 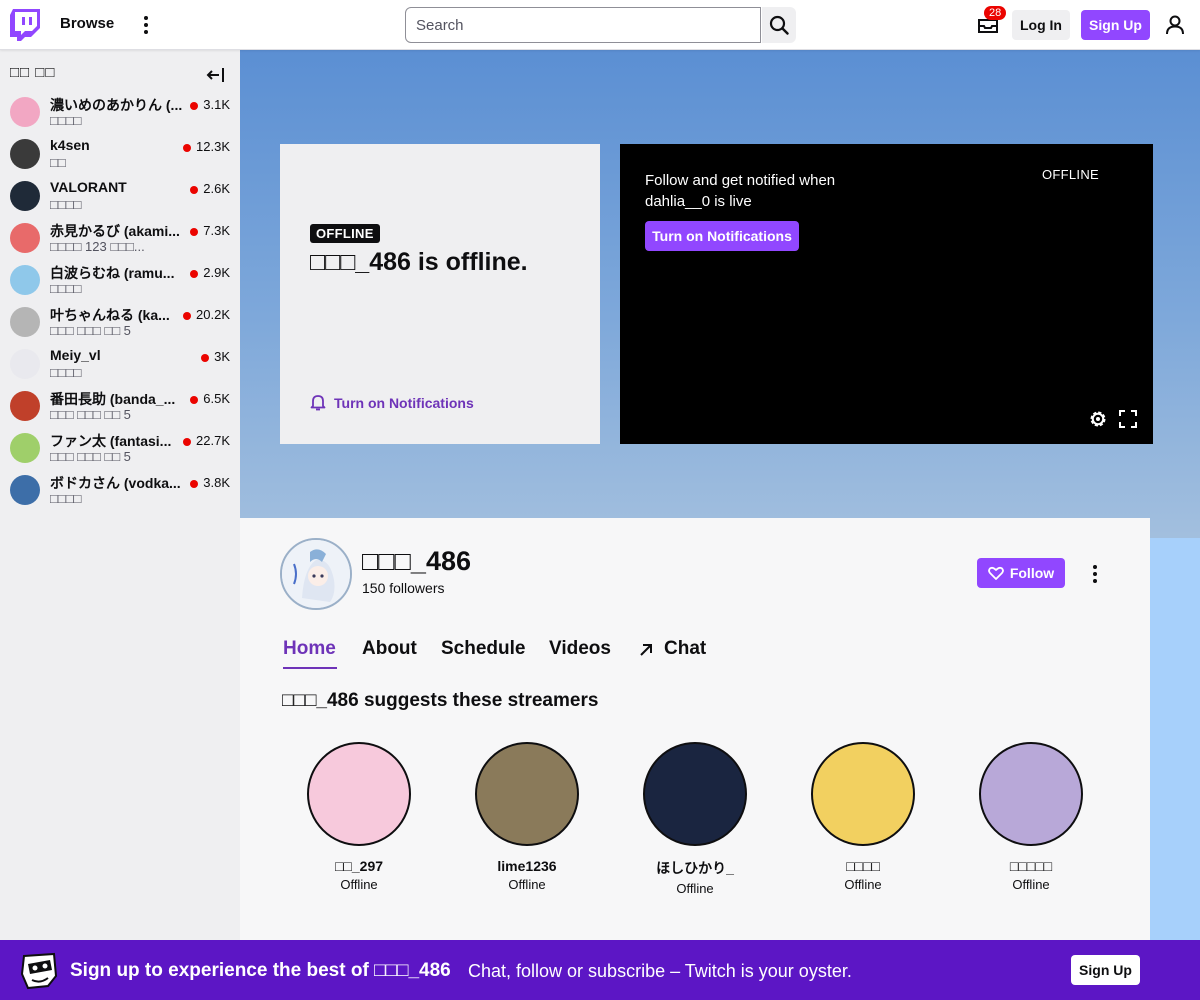 I want to click on sidebar-channel-item: 赤見かるび (akami... □□□□ 123 □□□... 7.3K, so click(x=120, y=239).